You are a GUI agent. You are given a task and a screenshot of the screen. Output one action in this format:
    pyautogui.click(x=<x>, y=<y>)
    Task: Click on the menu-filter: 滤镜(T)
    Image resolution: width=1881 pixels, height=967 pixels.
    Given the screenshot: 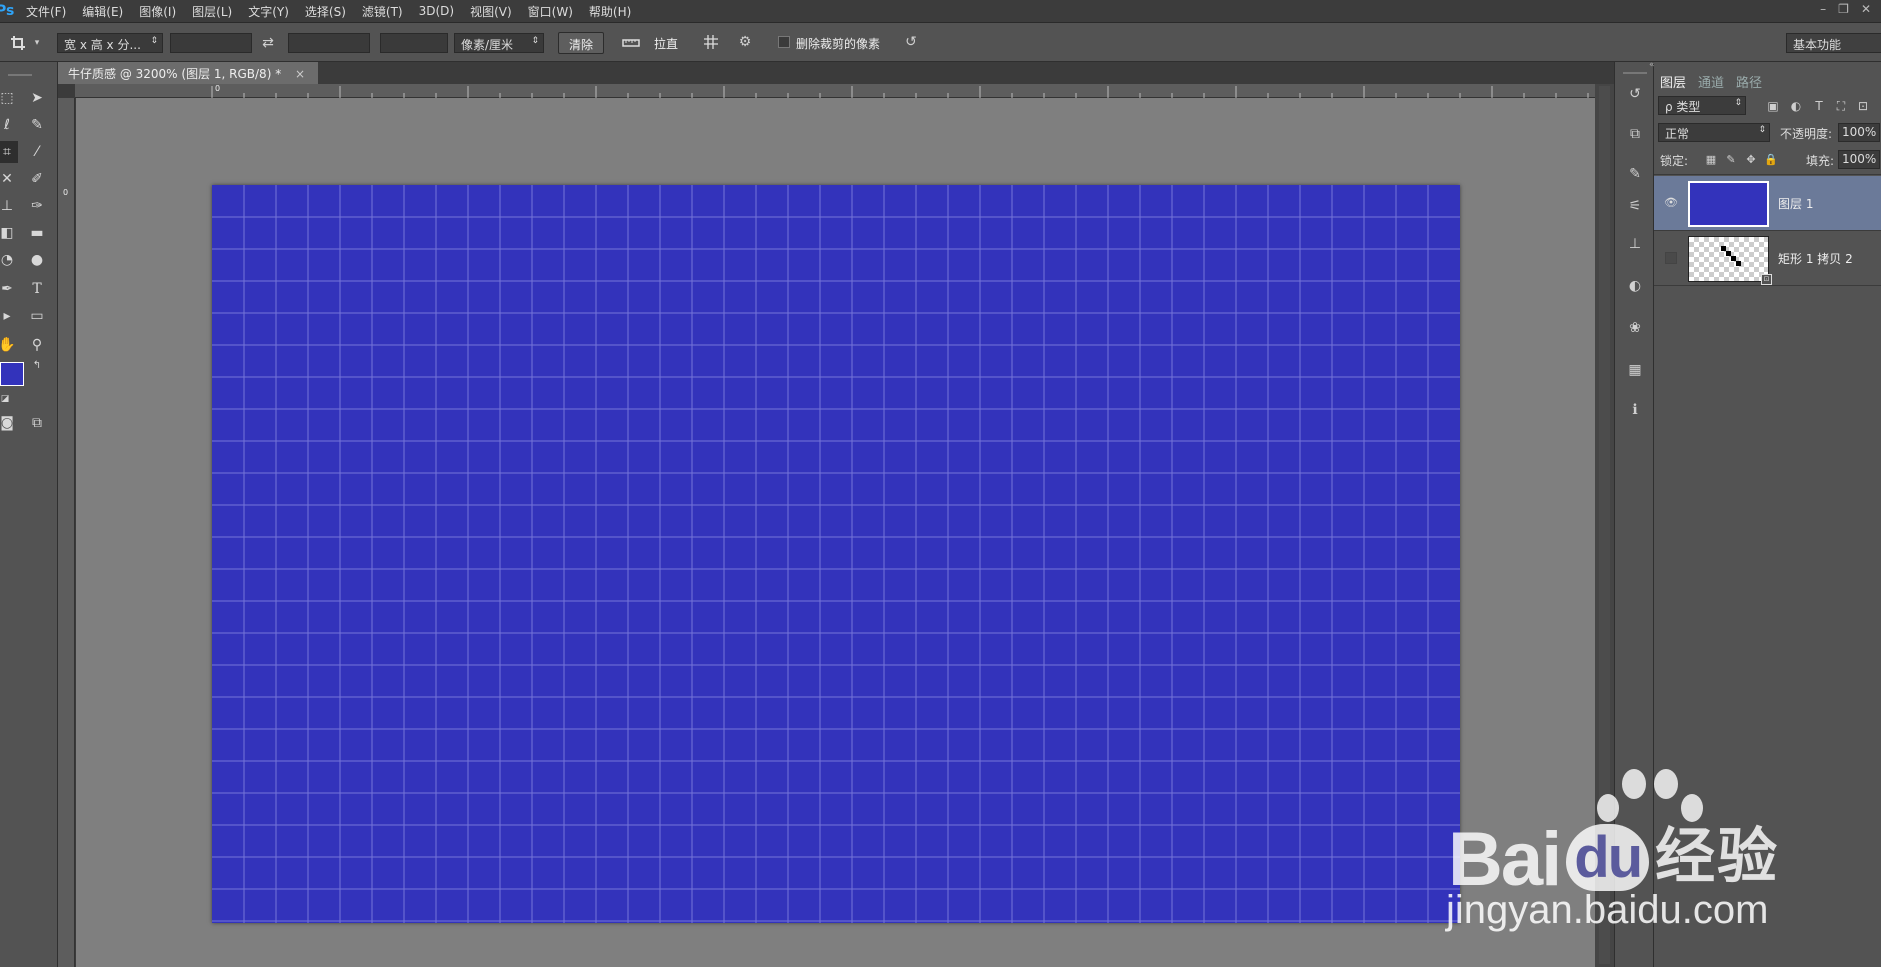 What is the action you would take?
    pyautogui.click(x=382, y=11)
    